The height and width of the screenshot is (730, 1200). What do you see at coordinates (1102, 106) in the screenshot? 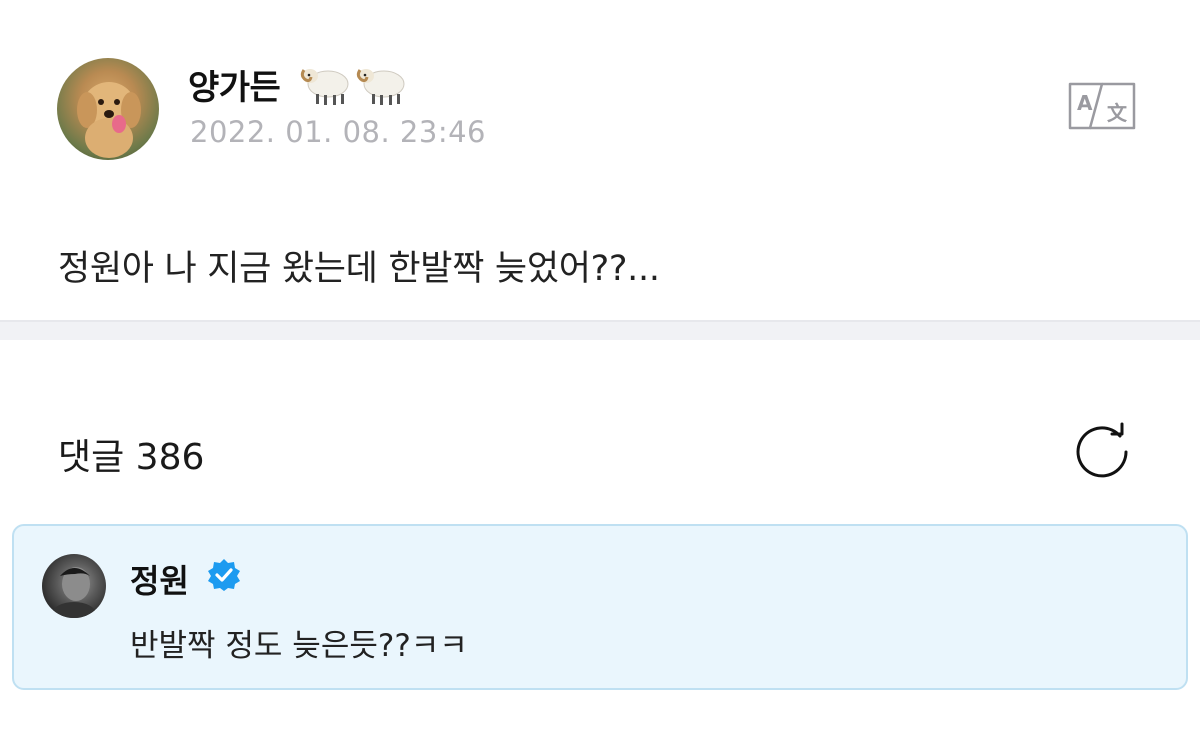
I see `translate-icon: A 文` at bounding box center [1102, 106].